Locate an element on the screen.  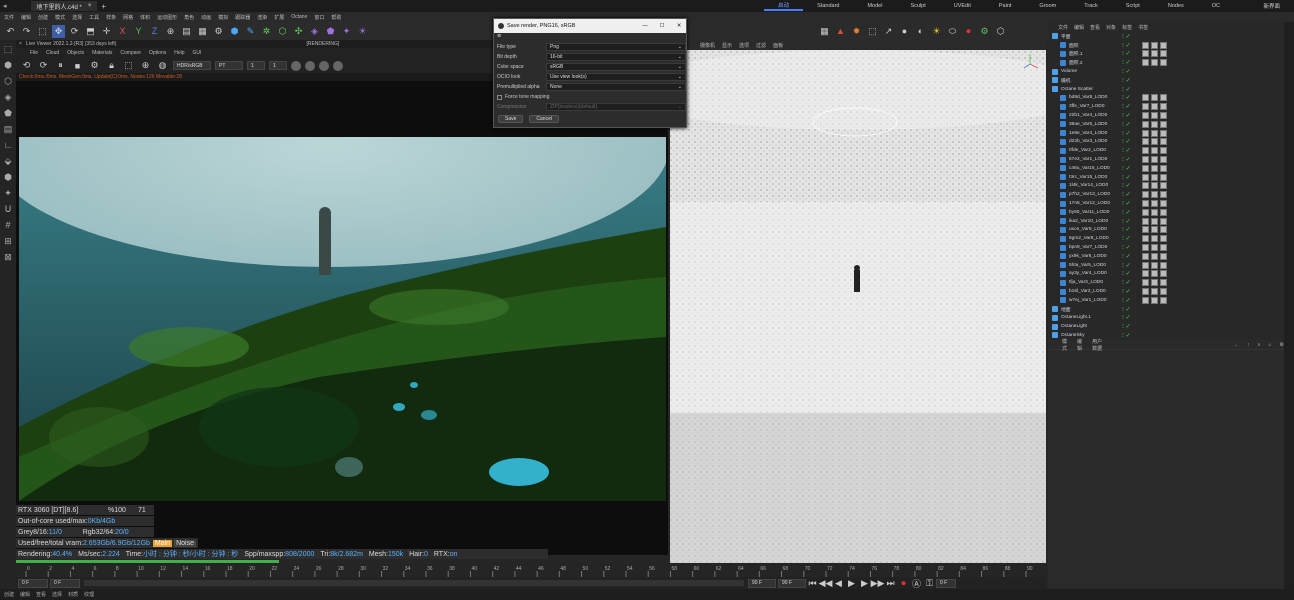
noise-button: Noise is located at coordinates (185, 543).